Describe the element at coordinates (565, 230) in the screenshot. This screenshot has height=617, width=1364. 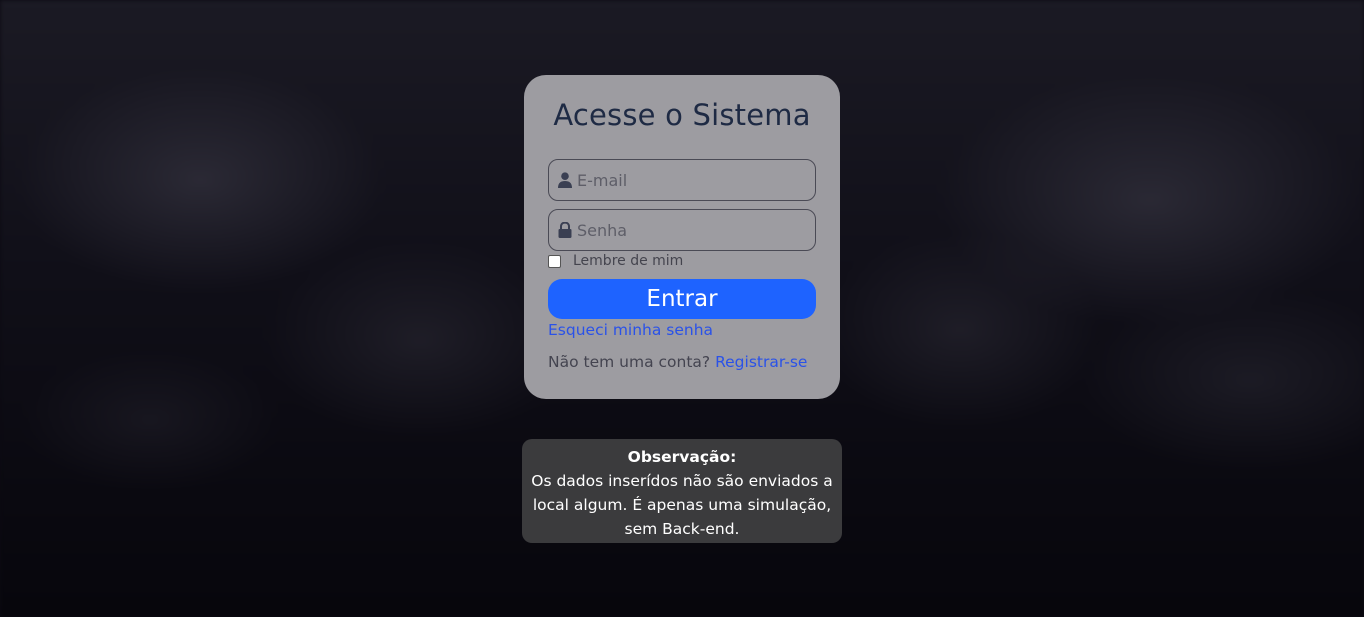
I see `lock-icon` at that location.